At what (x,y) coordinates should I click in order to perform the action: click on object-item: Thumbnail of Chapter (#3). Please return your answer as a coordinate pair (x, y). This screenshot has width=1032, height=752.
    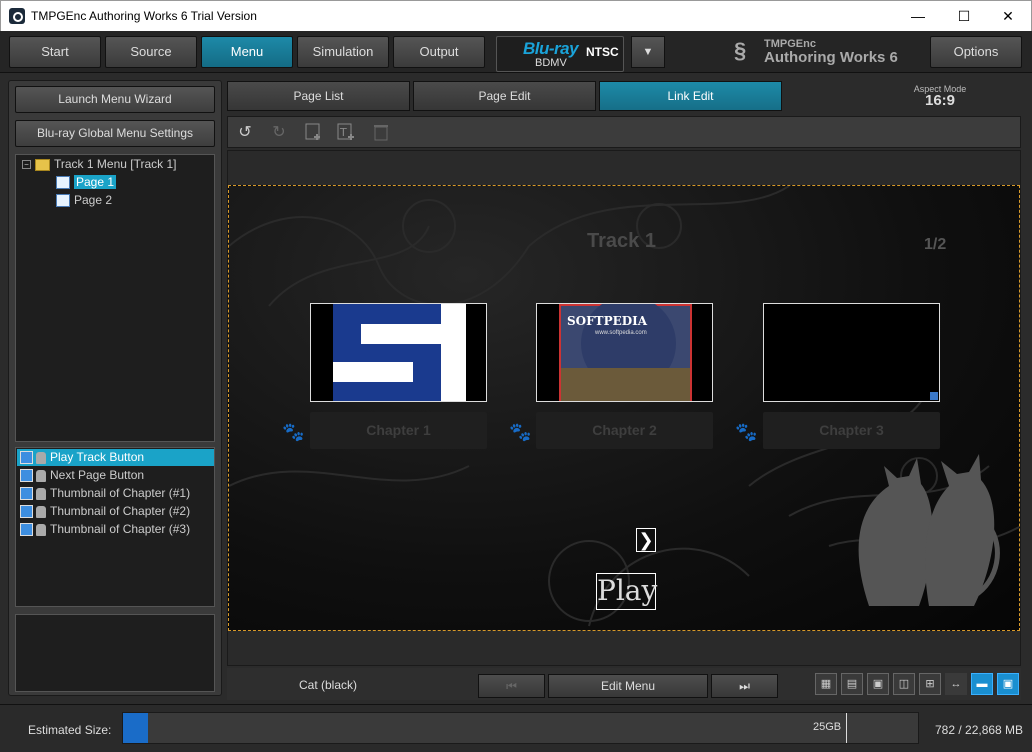
    Looking at the image, I should click on (105, 529).